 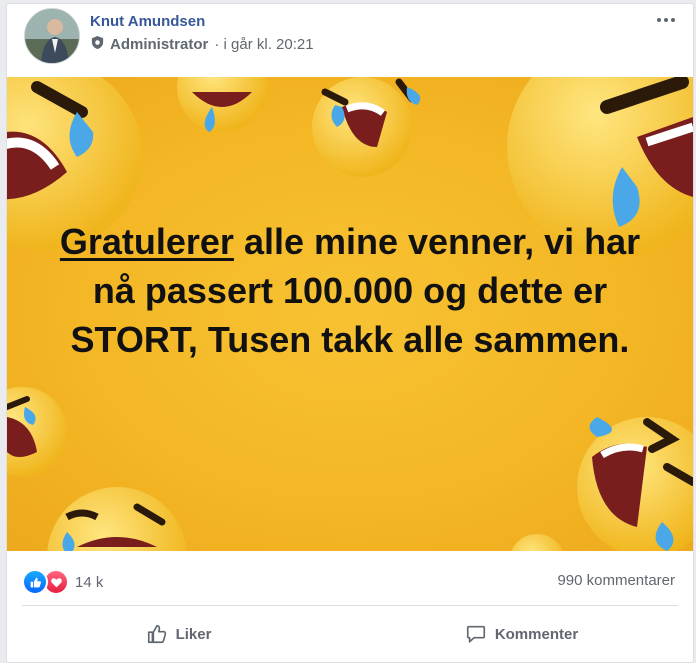 What do you see at coordinates (666, 20) in the screenshot?
I see `more-options-icon` at bounding box center [666, 20].